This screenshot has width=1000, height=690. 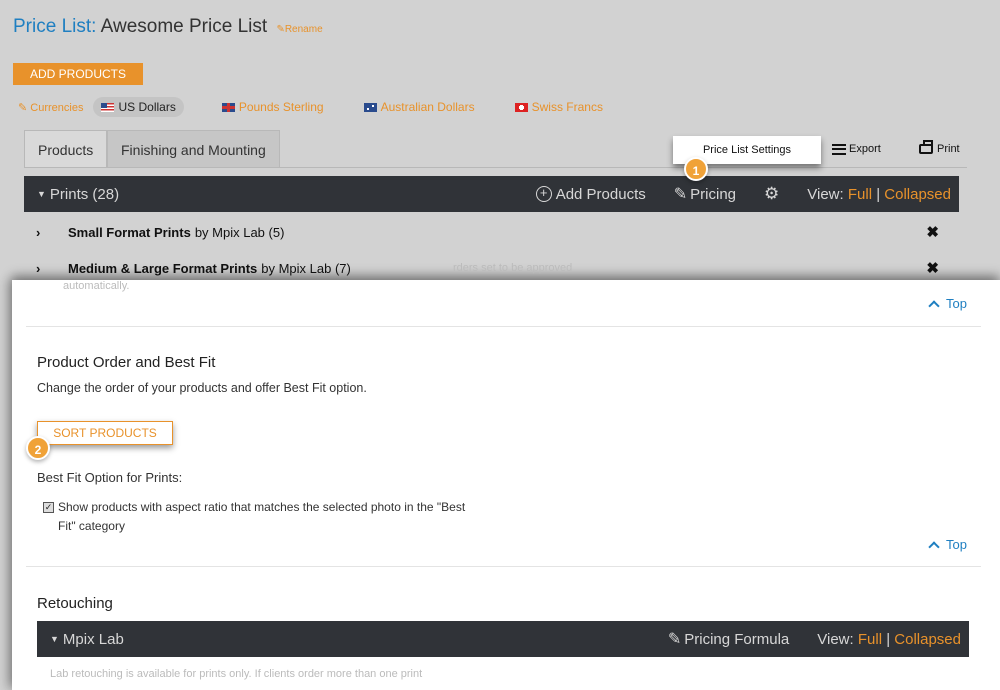 I want to click on faded-text: rders set to be approved, so click(x=513, y=268).